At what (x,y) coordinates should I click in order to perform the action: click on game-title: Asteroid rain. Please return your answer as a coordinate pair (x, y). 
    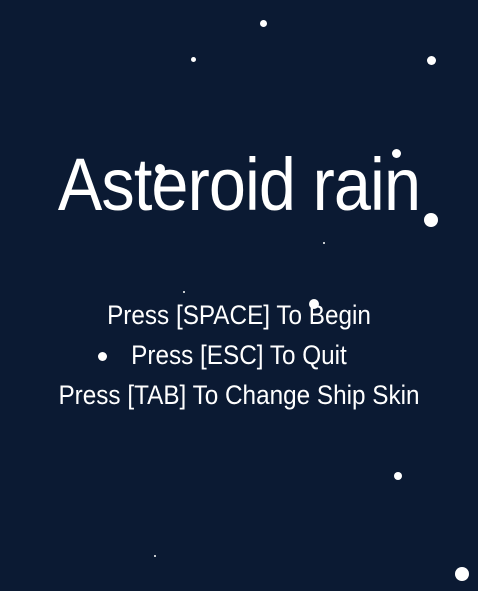
    Looking at the image, I should click on (239, 184).